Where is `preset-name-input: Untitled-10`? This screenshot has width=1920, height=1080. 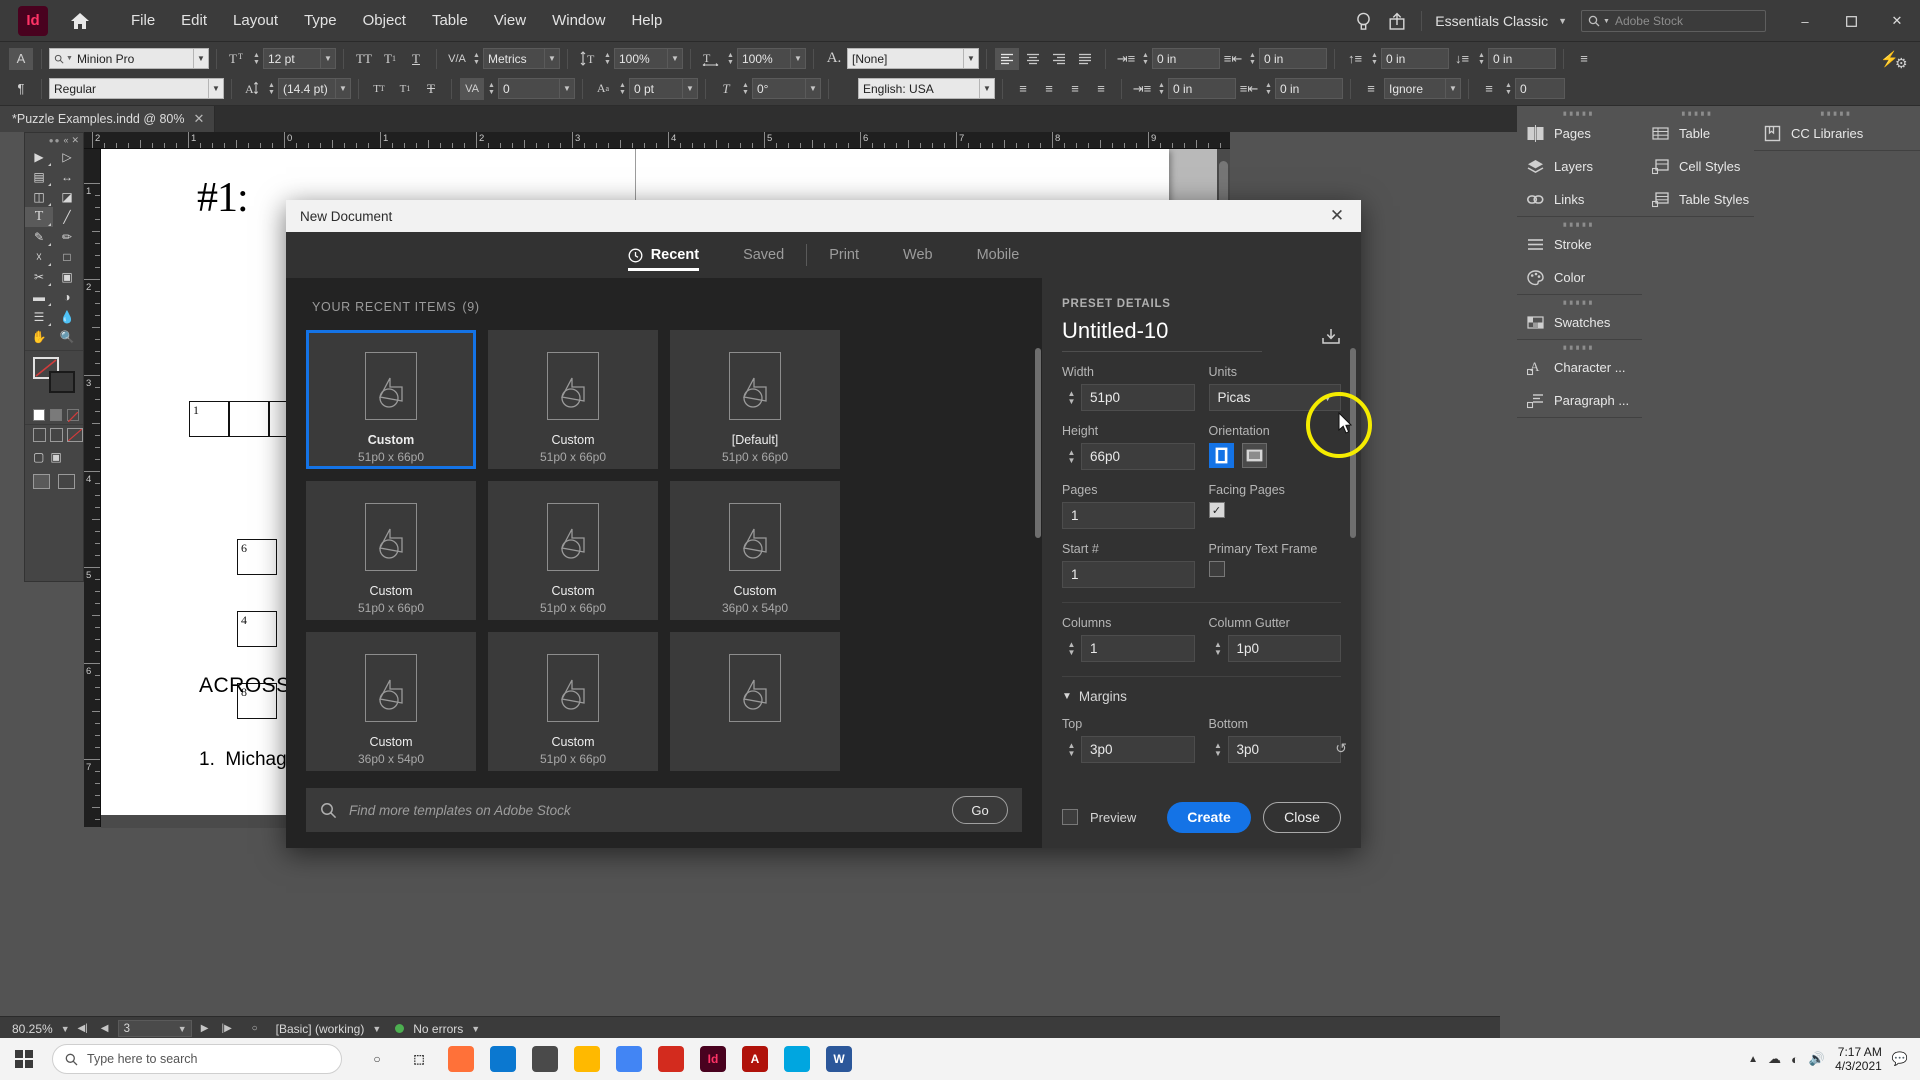 preset-name-input: Untitled-10 is located at coordinates (1162, 335).